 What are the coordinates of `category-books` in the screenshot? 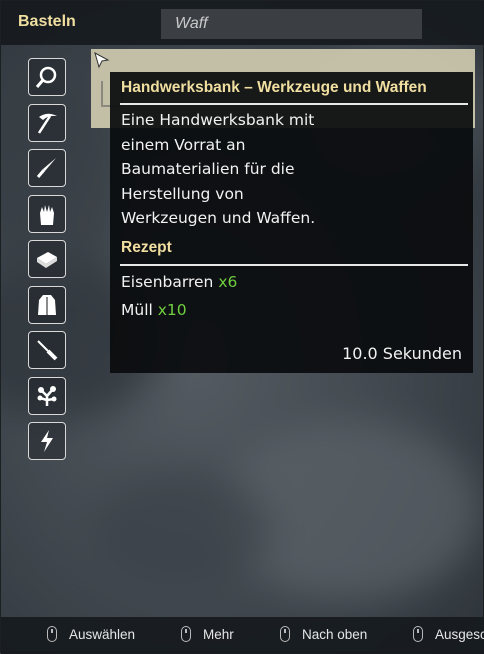 It's located at (47, 259).